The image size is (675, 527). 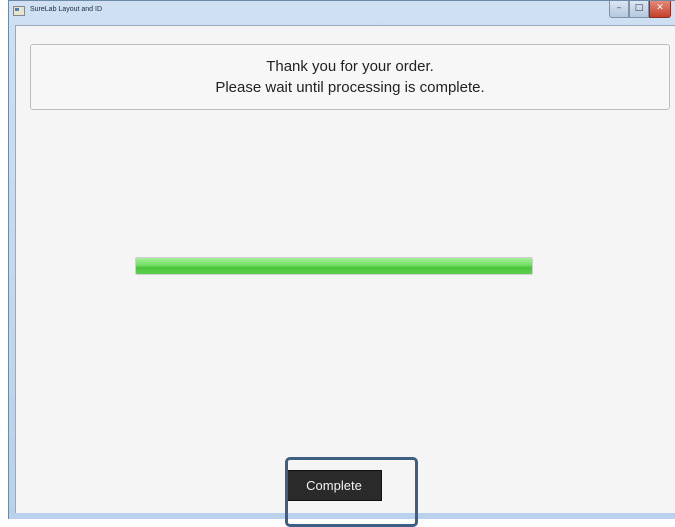 I want to click on maximize-button: □, so click(x=639, y=9).